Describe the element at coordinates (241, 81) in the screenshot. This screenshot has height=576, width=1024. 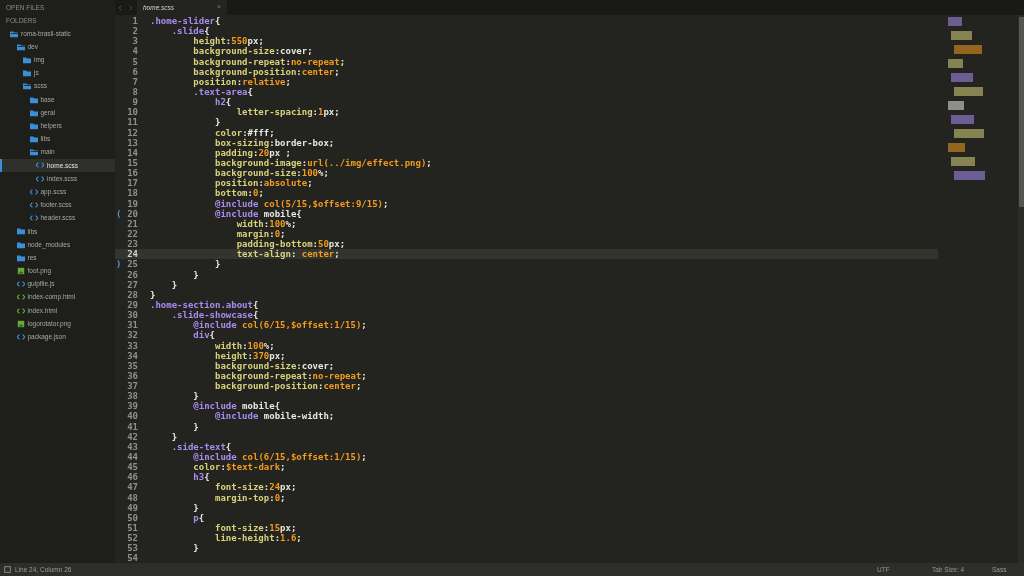
I see `code-line: position:relative;` at that location.